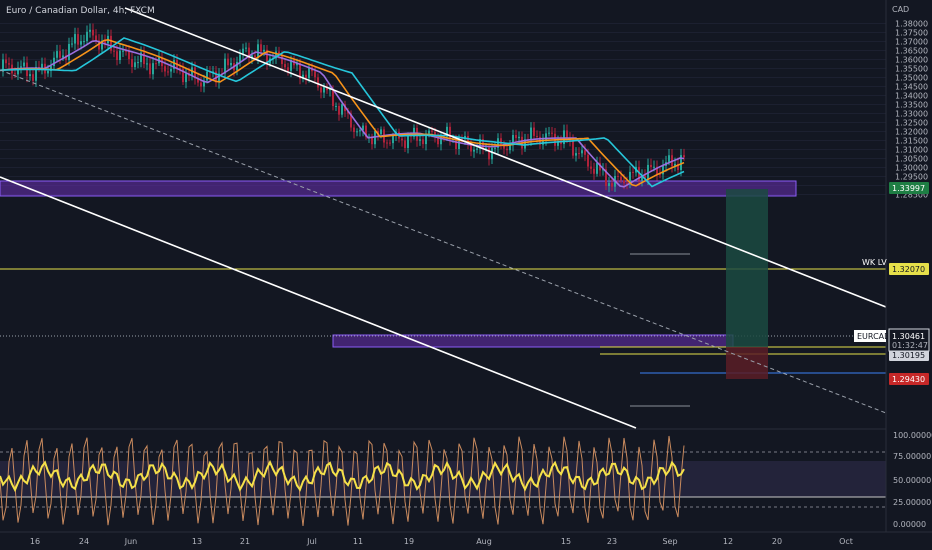 The image size is (932, 550). I want to click on price-tick-label: 1.30500, so click(911, 159).